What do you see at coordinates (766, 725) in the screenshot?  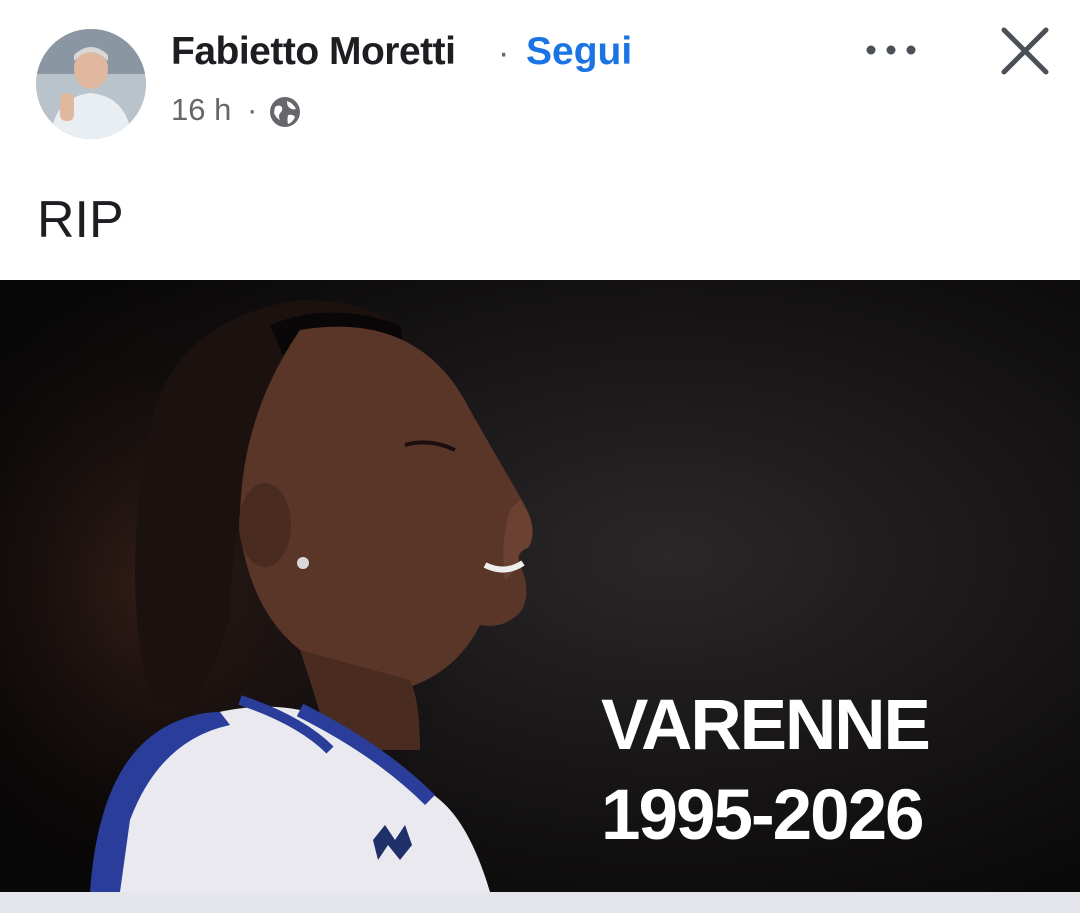 I see `image-title: VARENNE` at bounding box center [766, 725].